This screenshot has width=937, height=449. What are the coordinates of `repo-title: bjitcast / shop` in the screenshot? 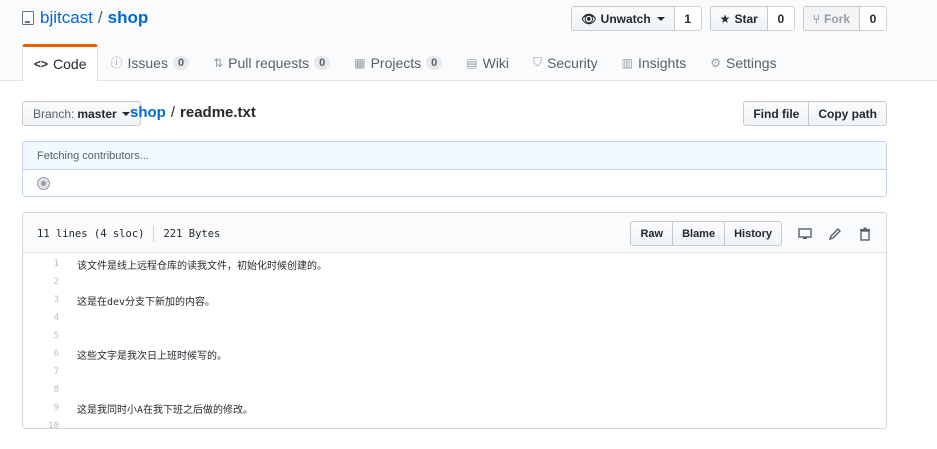 It's located at (85, 18).